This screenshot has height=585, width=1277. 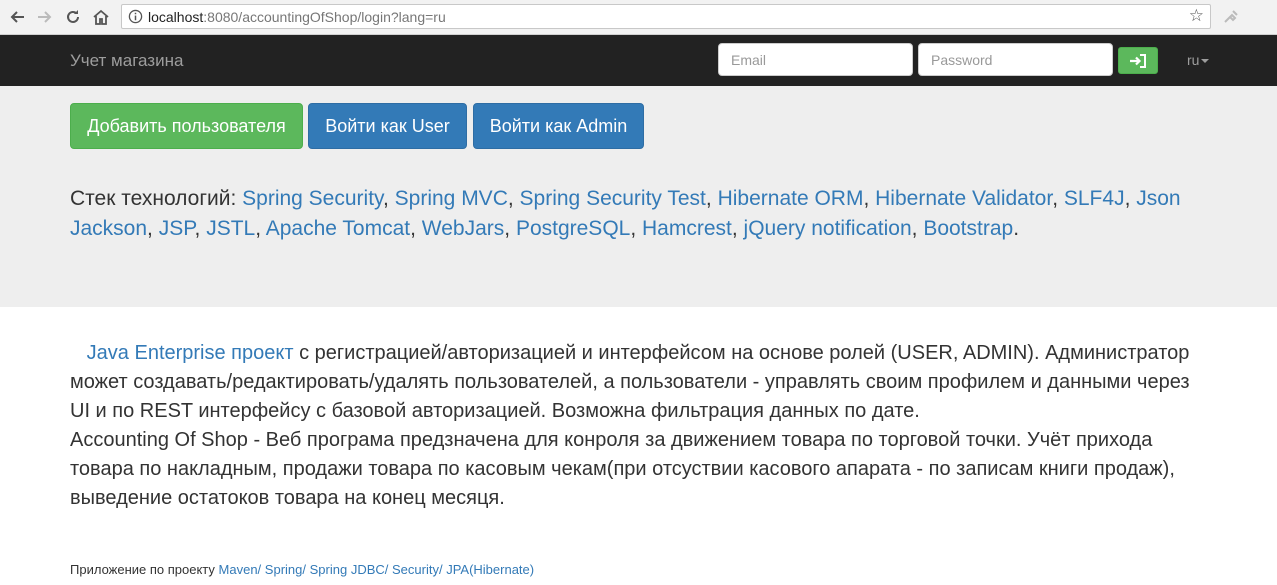 I want to click on app-navbar: Учет магазина ru, so click(x=638, y=60).